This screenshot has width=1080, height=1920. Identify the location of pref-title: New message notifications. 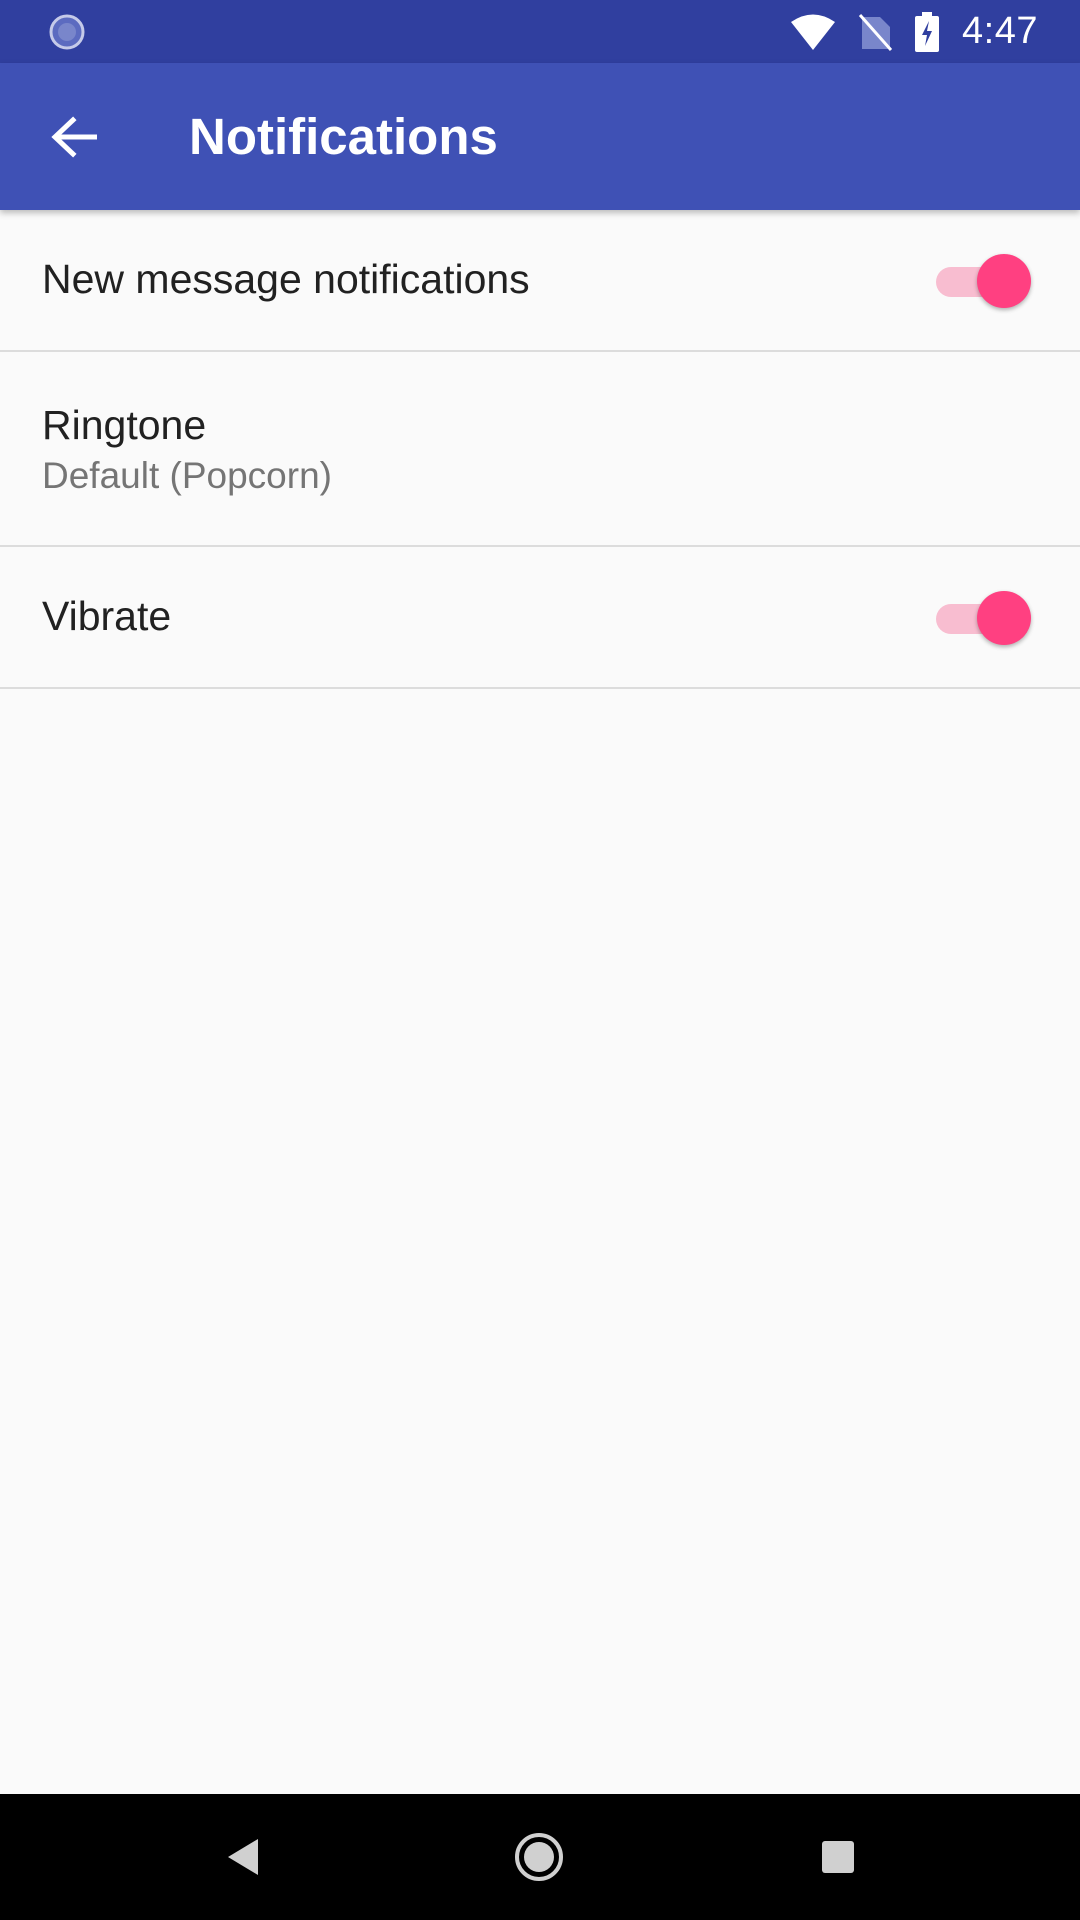
(286, 279).